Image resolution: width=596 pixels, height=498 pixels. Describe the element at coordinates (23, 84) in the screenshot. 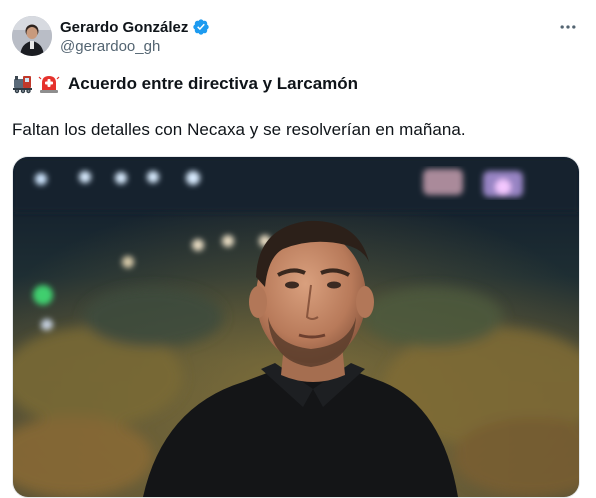

I see `locomotive-emoji-icon` at that location.